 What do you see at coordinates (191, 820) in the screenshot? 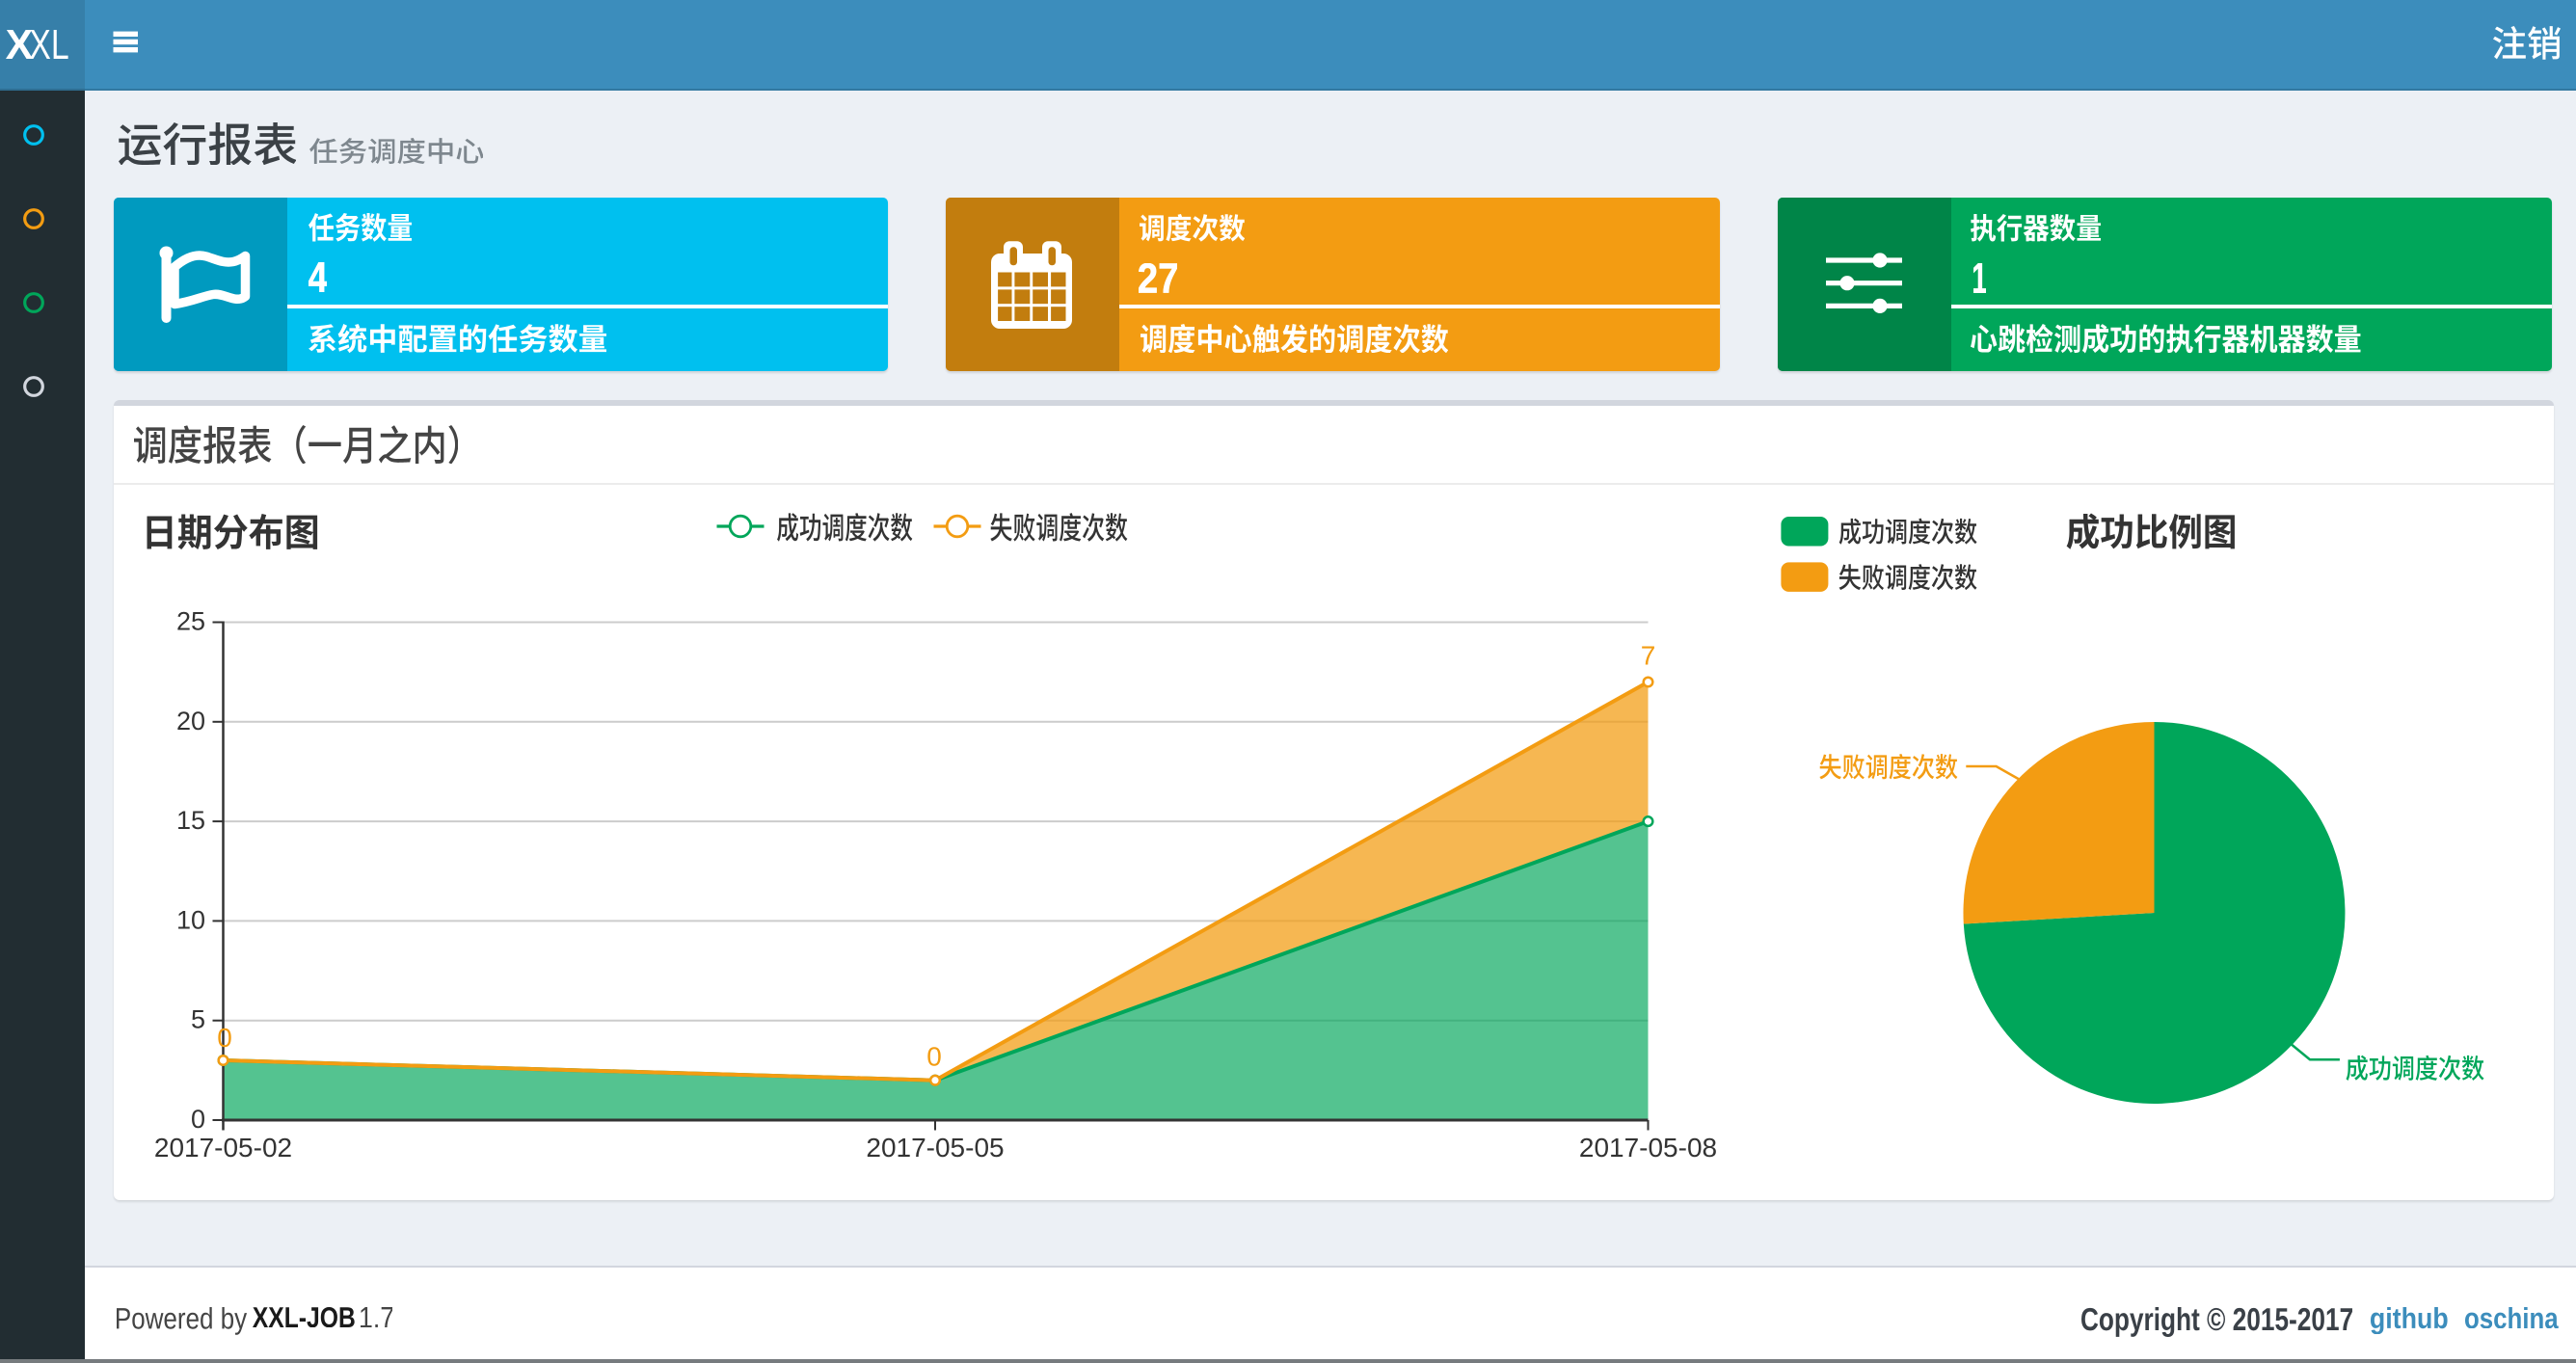
I see `svg-text: 15` at bounding box center [191, 820].